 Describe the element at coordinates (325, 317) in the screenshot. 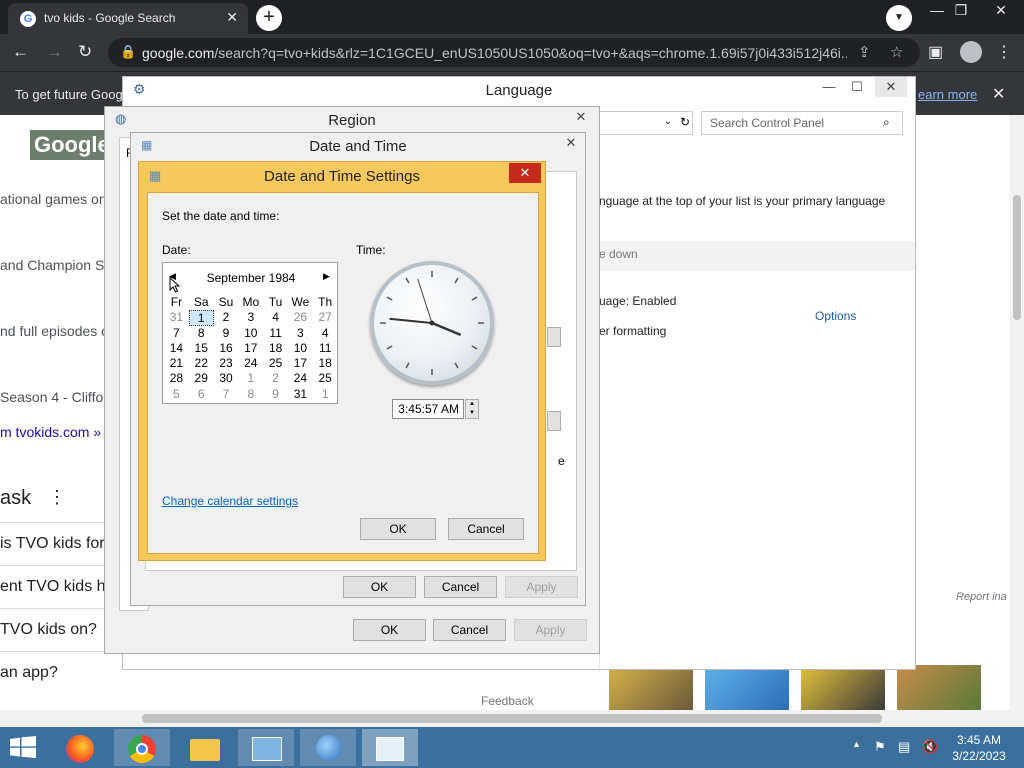

I see `calendar-day: 27` at that location.